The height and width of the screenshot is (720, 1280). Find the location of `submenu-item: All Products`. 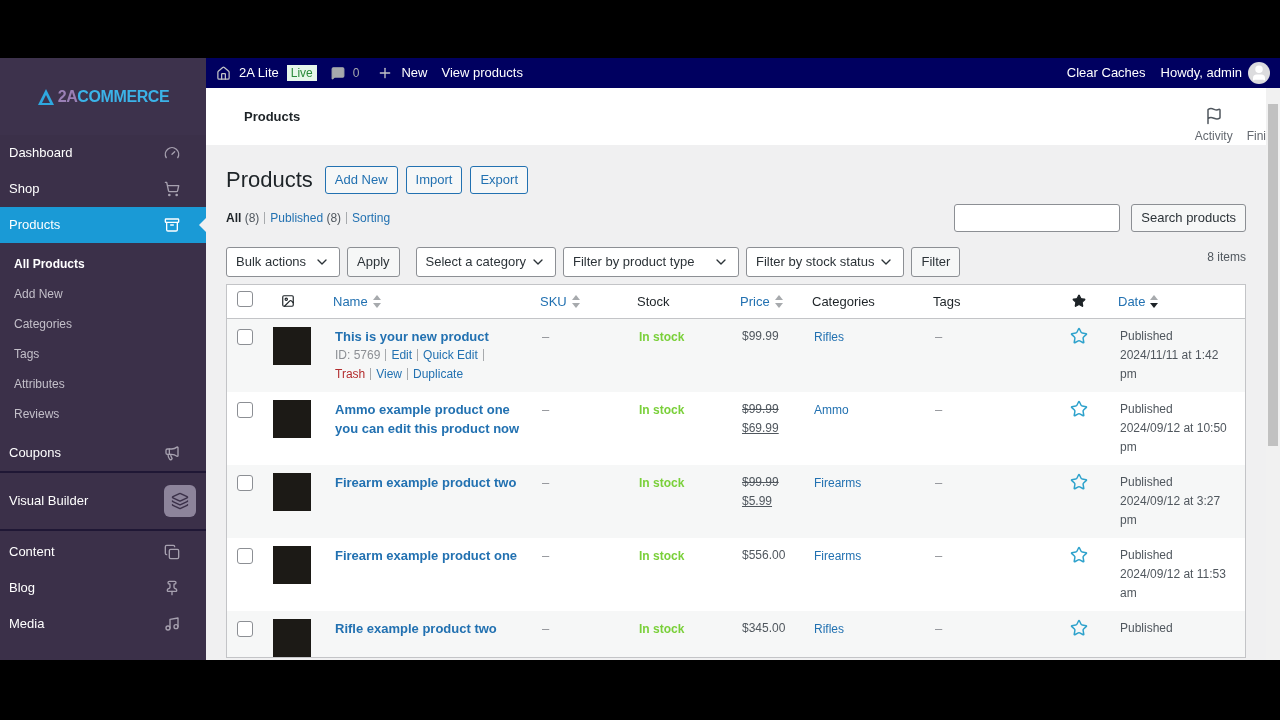

submenu-item: All Products is located at coordinates (103, 264).